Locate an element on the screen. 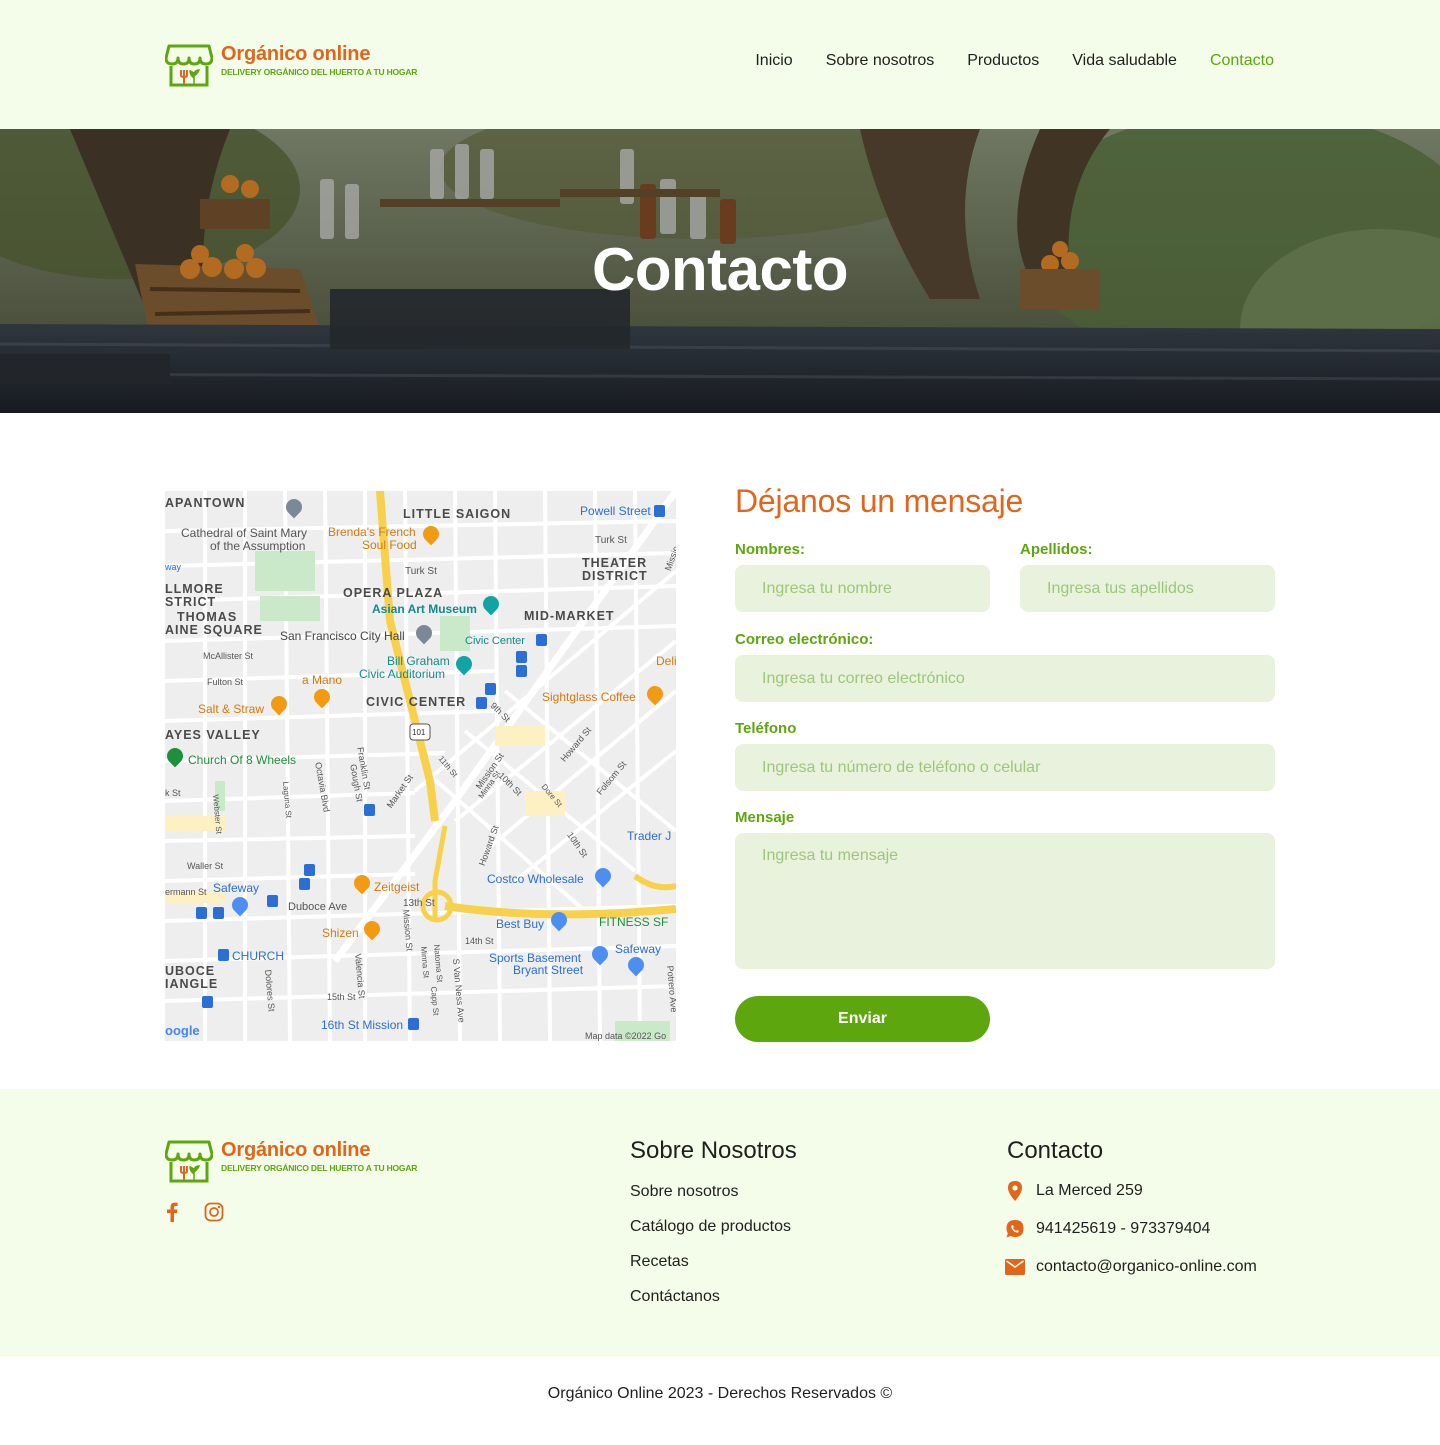 Image resolution: width=1440 pixels, height=1445 pixels. hero-title: Contacto is located at coordinates (720, 269).